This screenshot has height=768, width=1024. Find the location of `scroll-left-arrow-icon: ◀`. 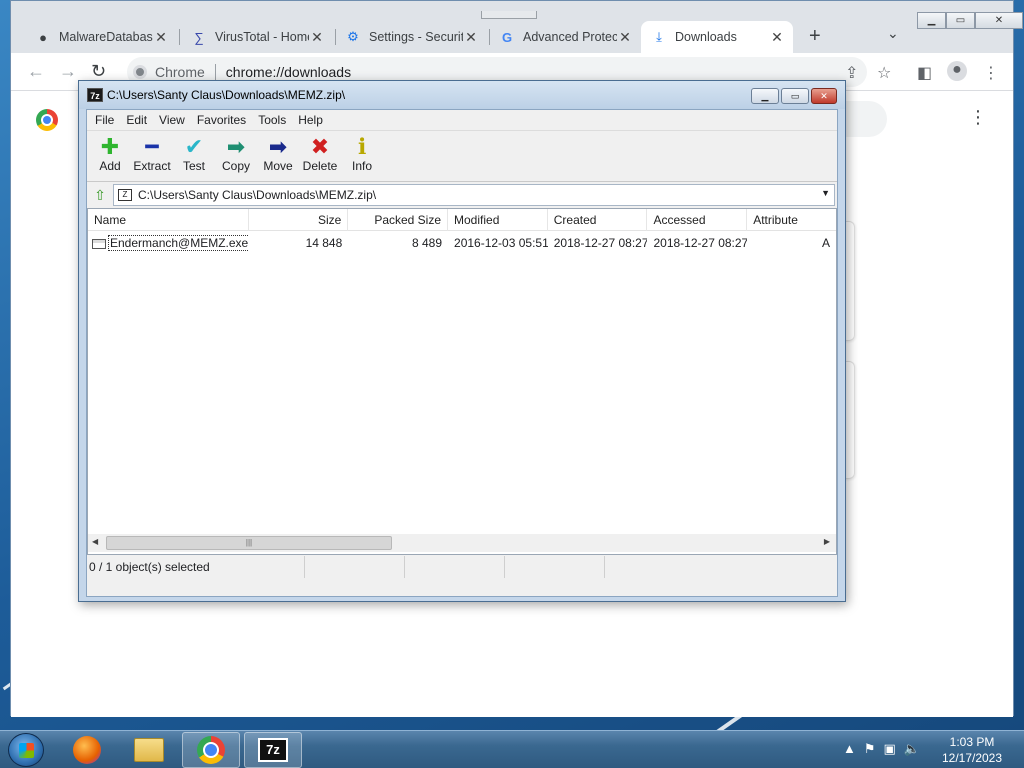

scroll-left-arrow-icon: ◀ is located at coordinates (95, 541).